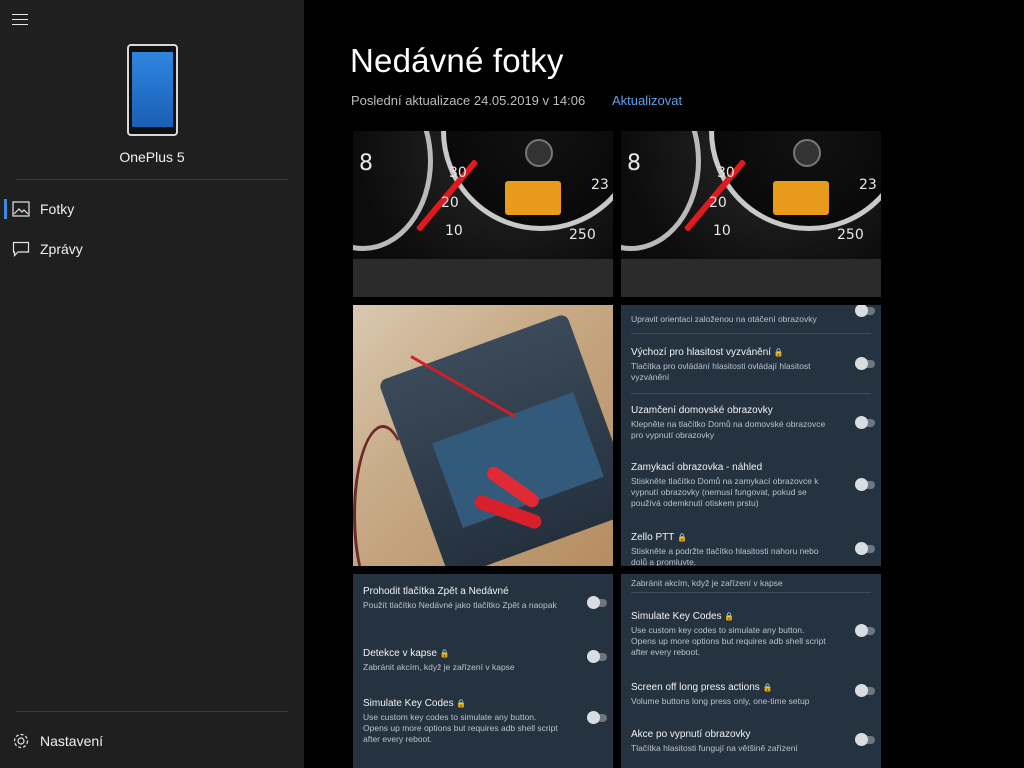 The width and height of the screenshot is (1024, 768). What do you see at coordinates (5, 209) in the screenshot?
I see `selected-indicator` at bounding box center [5, 209].